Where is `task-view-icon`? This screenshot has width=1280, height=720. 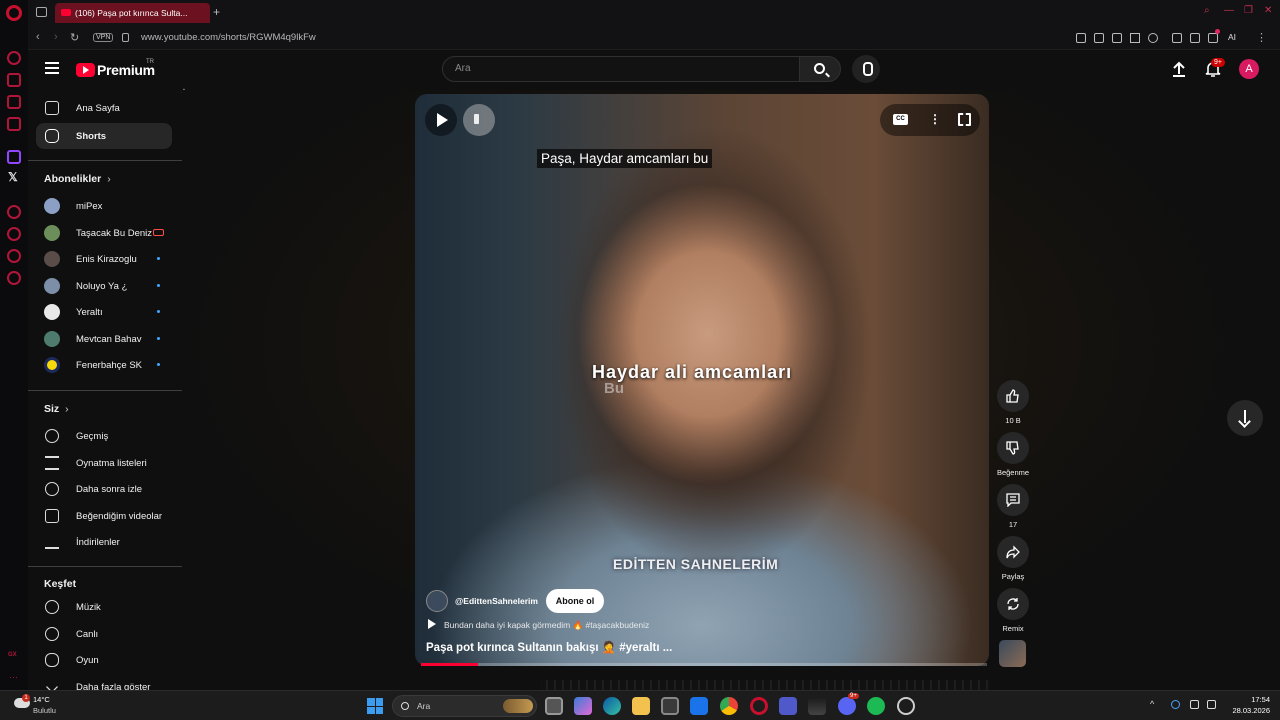 task-view-icon is located at coordinates (554, 706).